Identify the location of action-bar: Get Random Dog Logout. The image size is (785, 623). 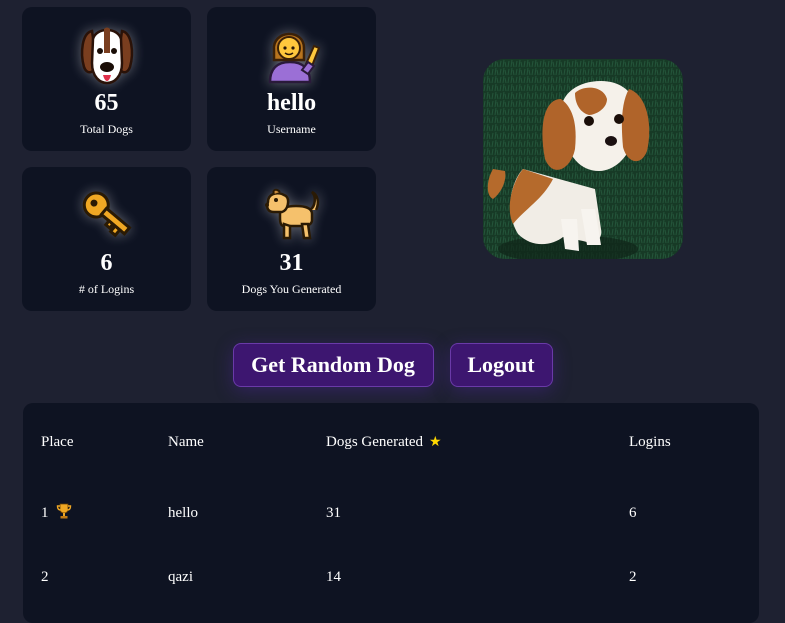
(392, 365).